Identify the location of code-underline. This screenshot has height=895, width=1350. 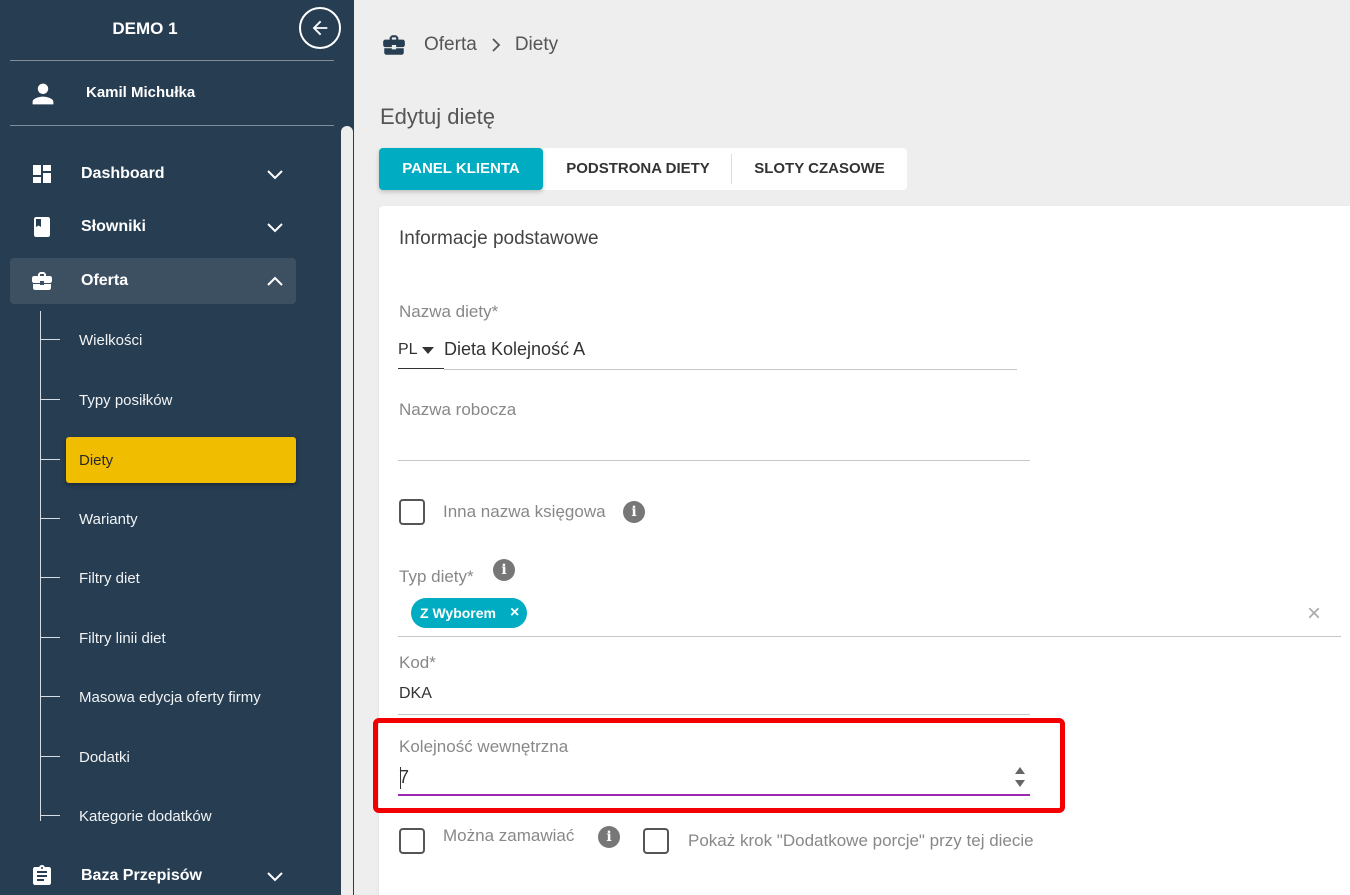
(714, 714).